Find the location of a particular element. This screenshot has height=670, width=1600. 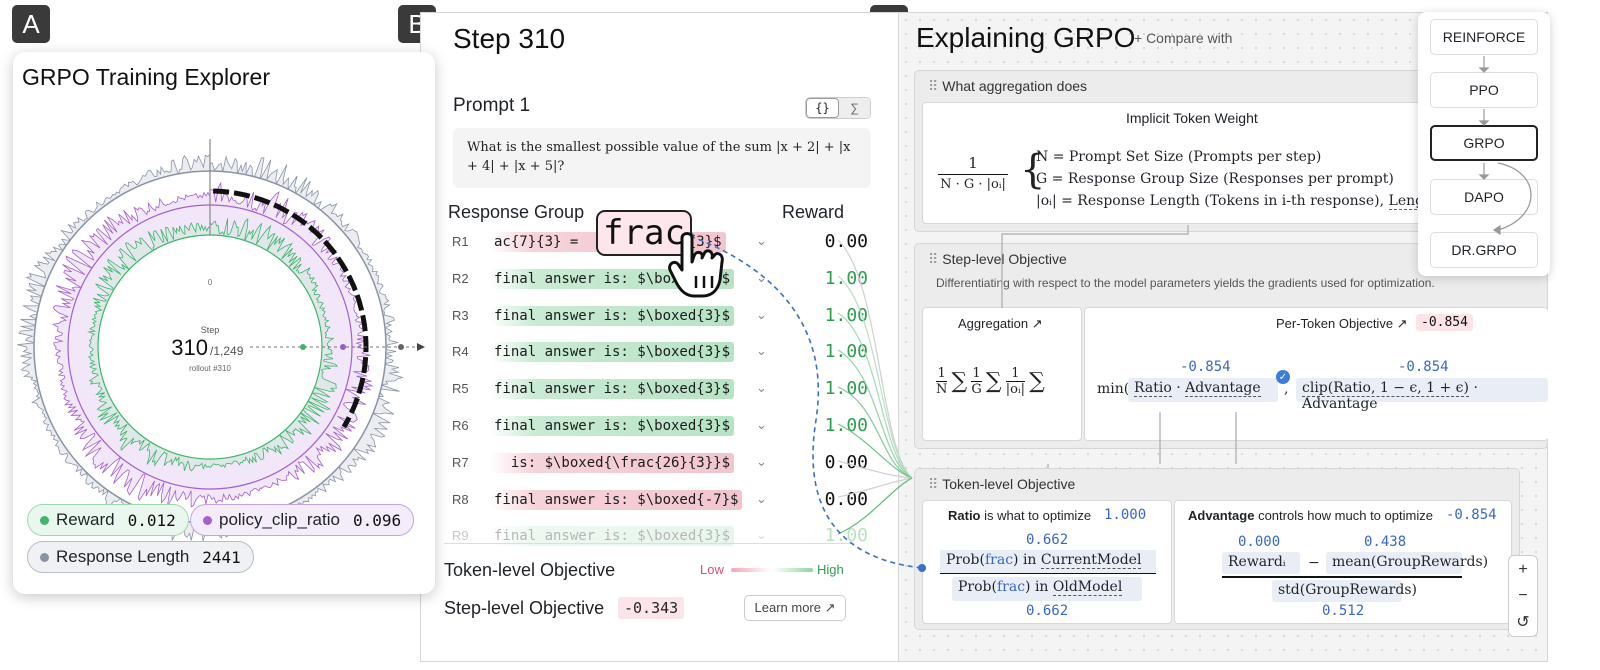

response-id: R1 is located at coordinates (460, 241).